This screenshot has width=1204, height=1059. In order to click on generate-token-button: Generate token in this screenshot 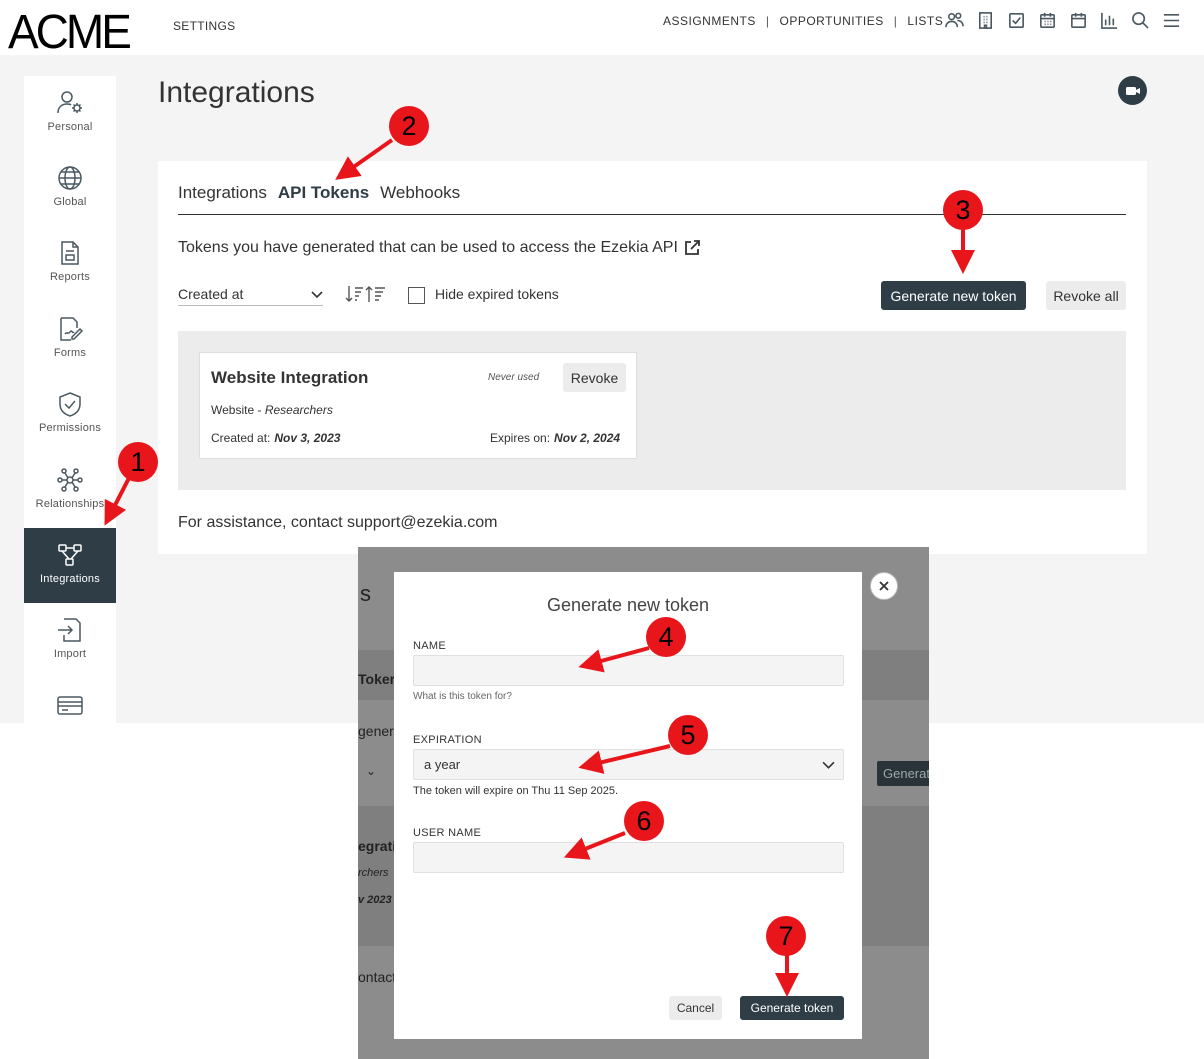, I will do `click(792, 1008)`.